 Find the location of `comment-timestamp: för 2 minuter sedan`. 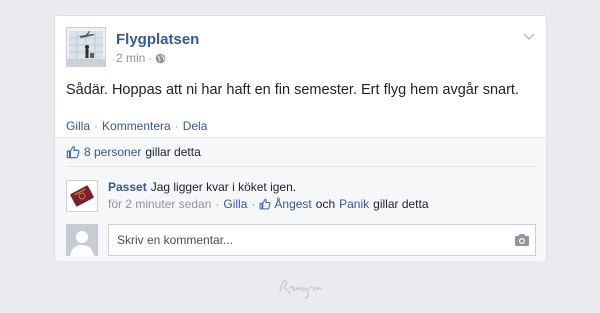

comment-timestamp: för 2 minuter sedan is located at coordinates (159, 204).